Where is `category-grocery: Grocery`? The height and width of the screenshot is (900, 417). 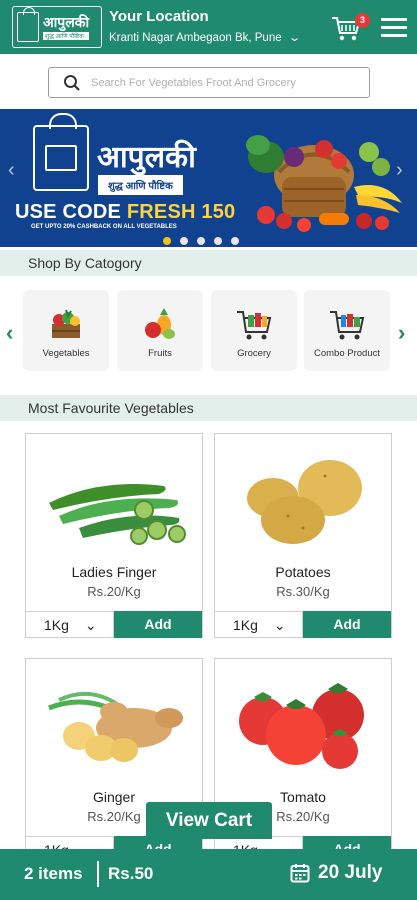 category-grocery: Grocery is located at coordinates (254, 330).